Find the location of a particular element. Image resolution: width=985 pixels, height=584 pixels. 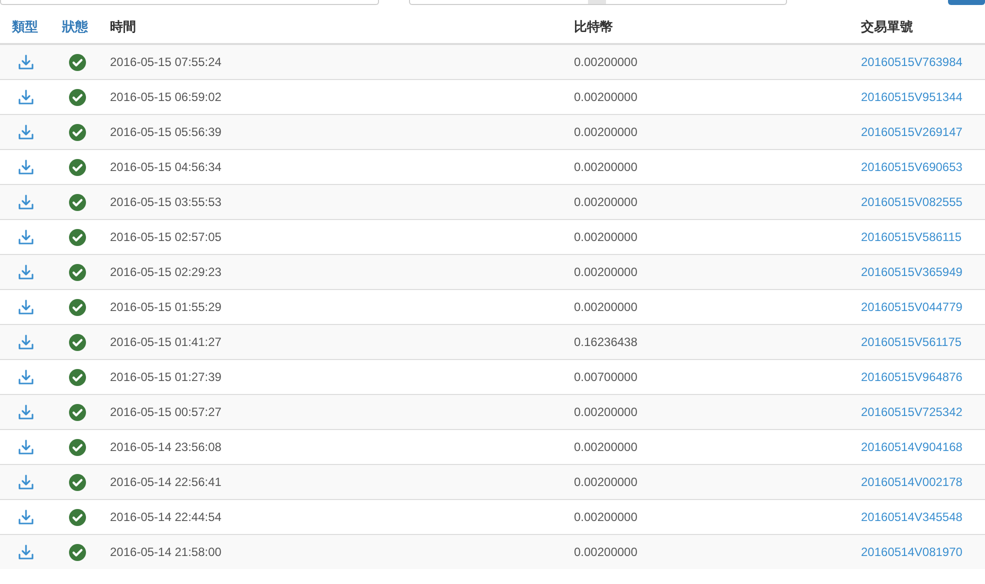

transaction-id-link: 20160515V725342 is located at coordinates (911, 412).